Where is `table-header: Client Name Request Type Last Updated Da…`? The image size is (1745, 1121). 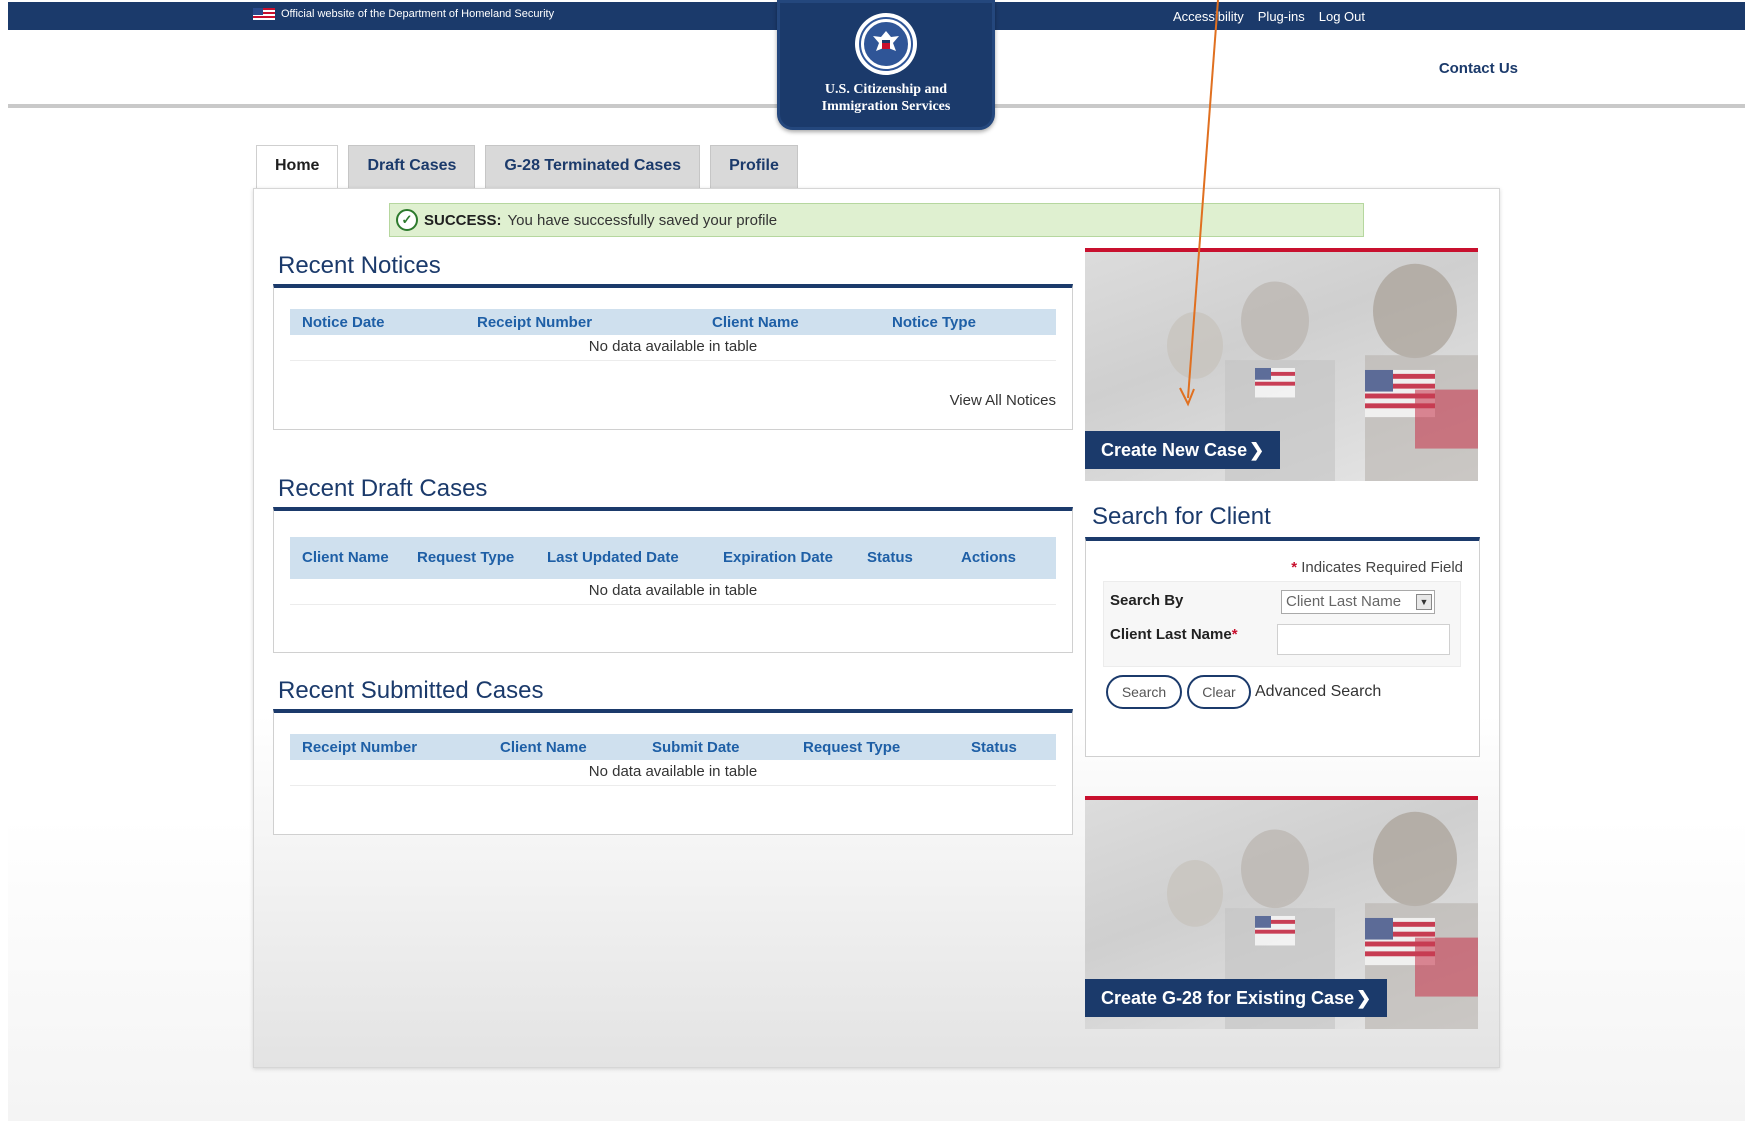 table-header: Client Name Request Type Last Updated Da… is located at coordinates (673, 558).